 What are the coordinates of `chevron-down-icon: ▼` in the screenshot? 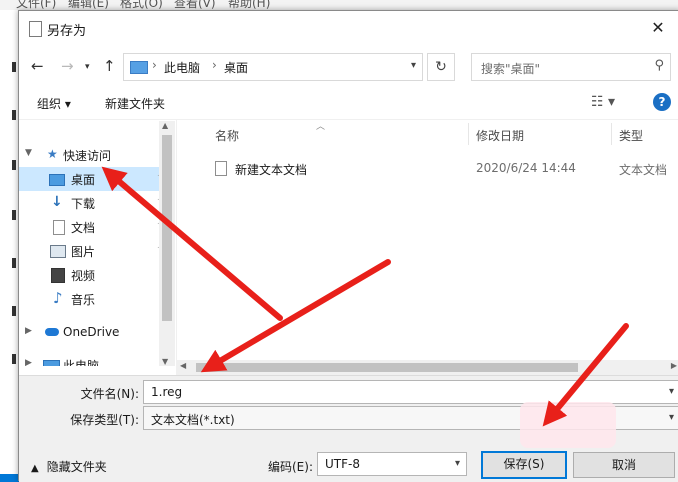 It's located at (28, 153).